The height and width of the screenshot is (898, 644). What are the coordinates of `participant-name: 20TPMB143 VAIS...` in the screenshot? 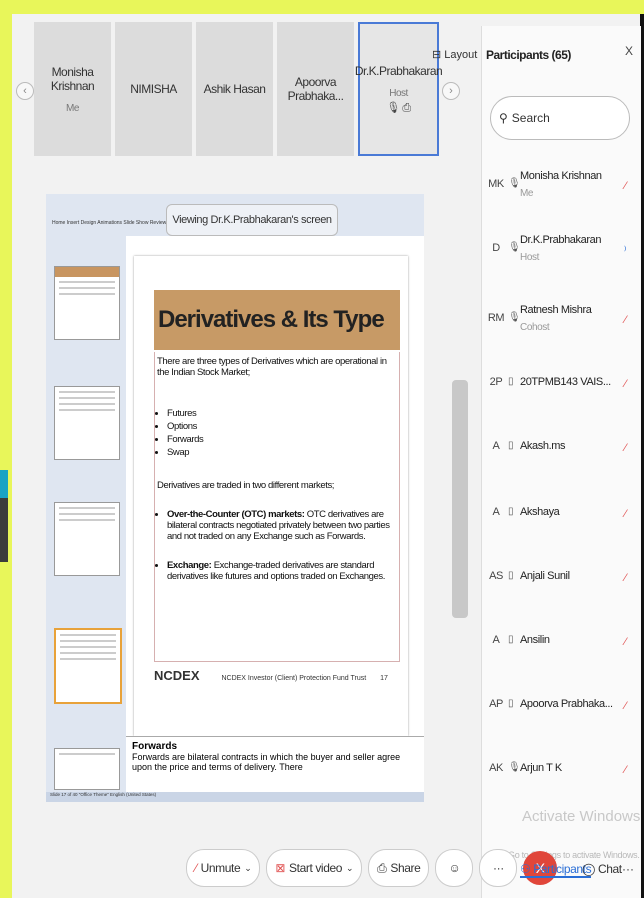 It's located at (565, 382).